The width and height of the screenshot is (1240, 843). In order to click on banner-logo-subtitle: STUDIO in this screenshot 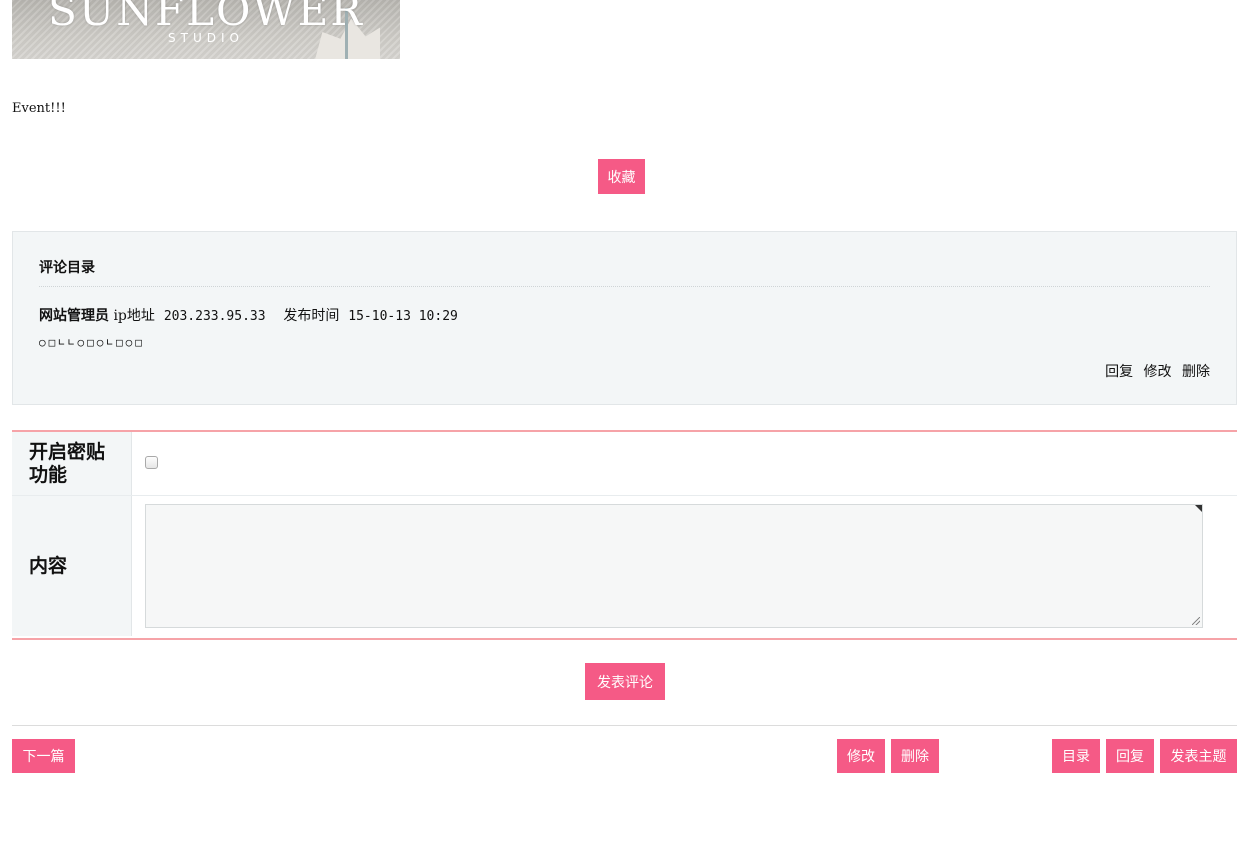, I will do `click(206, 38)`.